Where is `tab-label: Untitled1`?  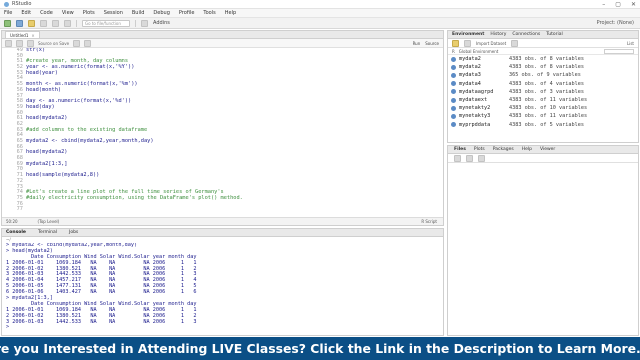 tab-label: Untitled1 is located at coordinates (19, 35).